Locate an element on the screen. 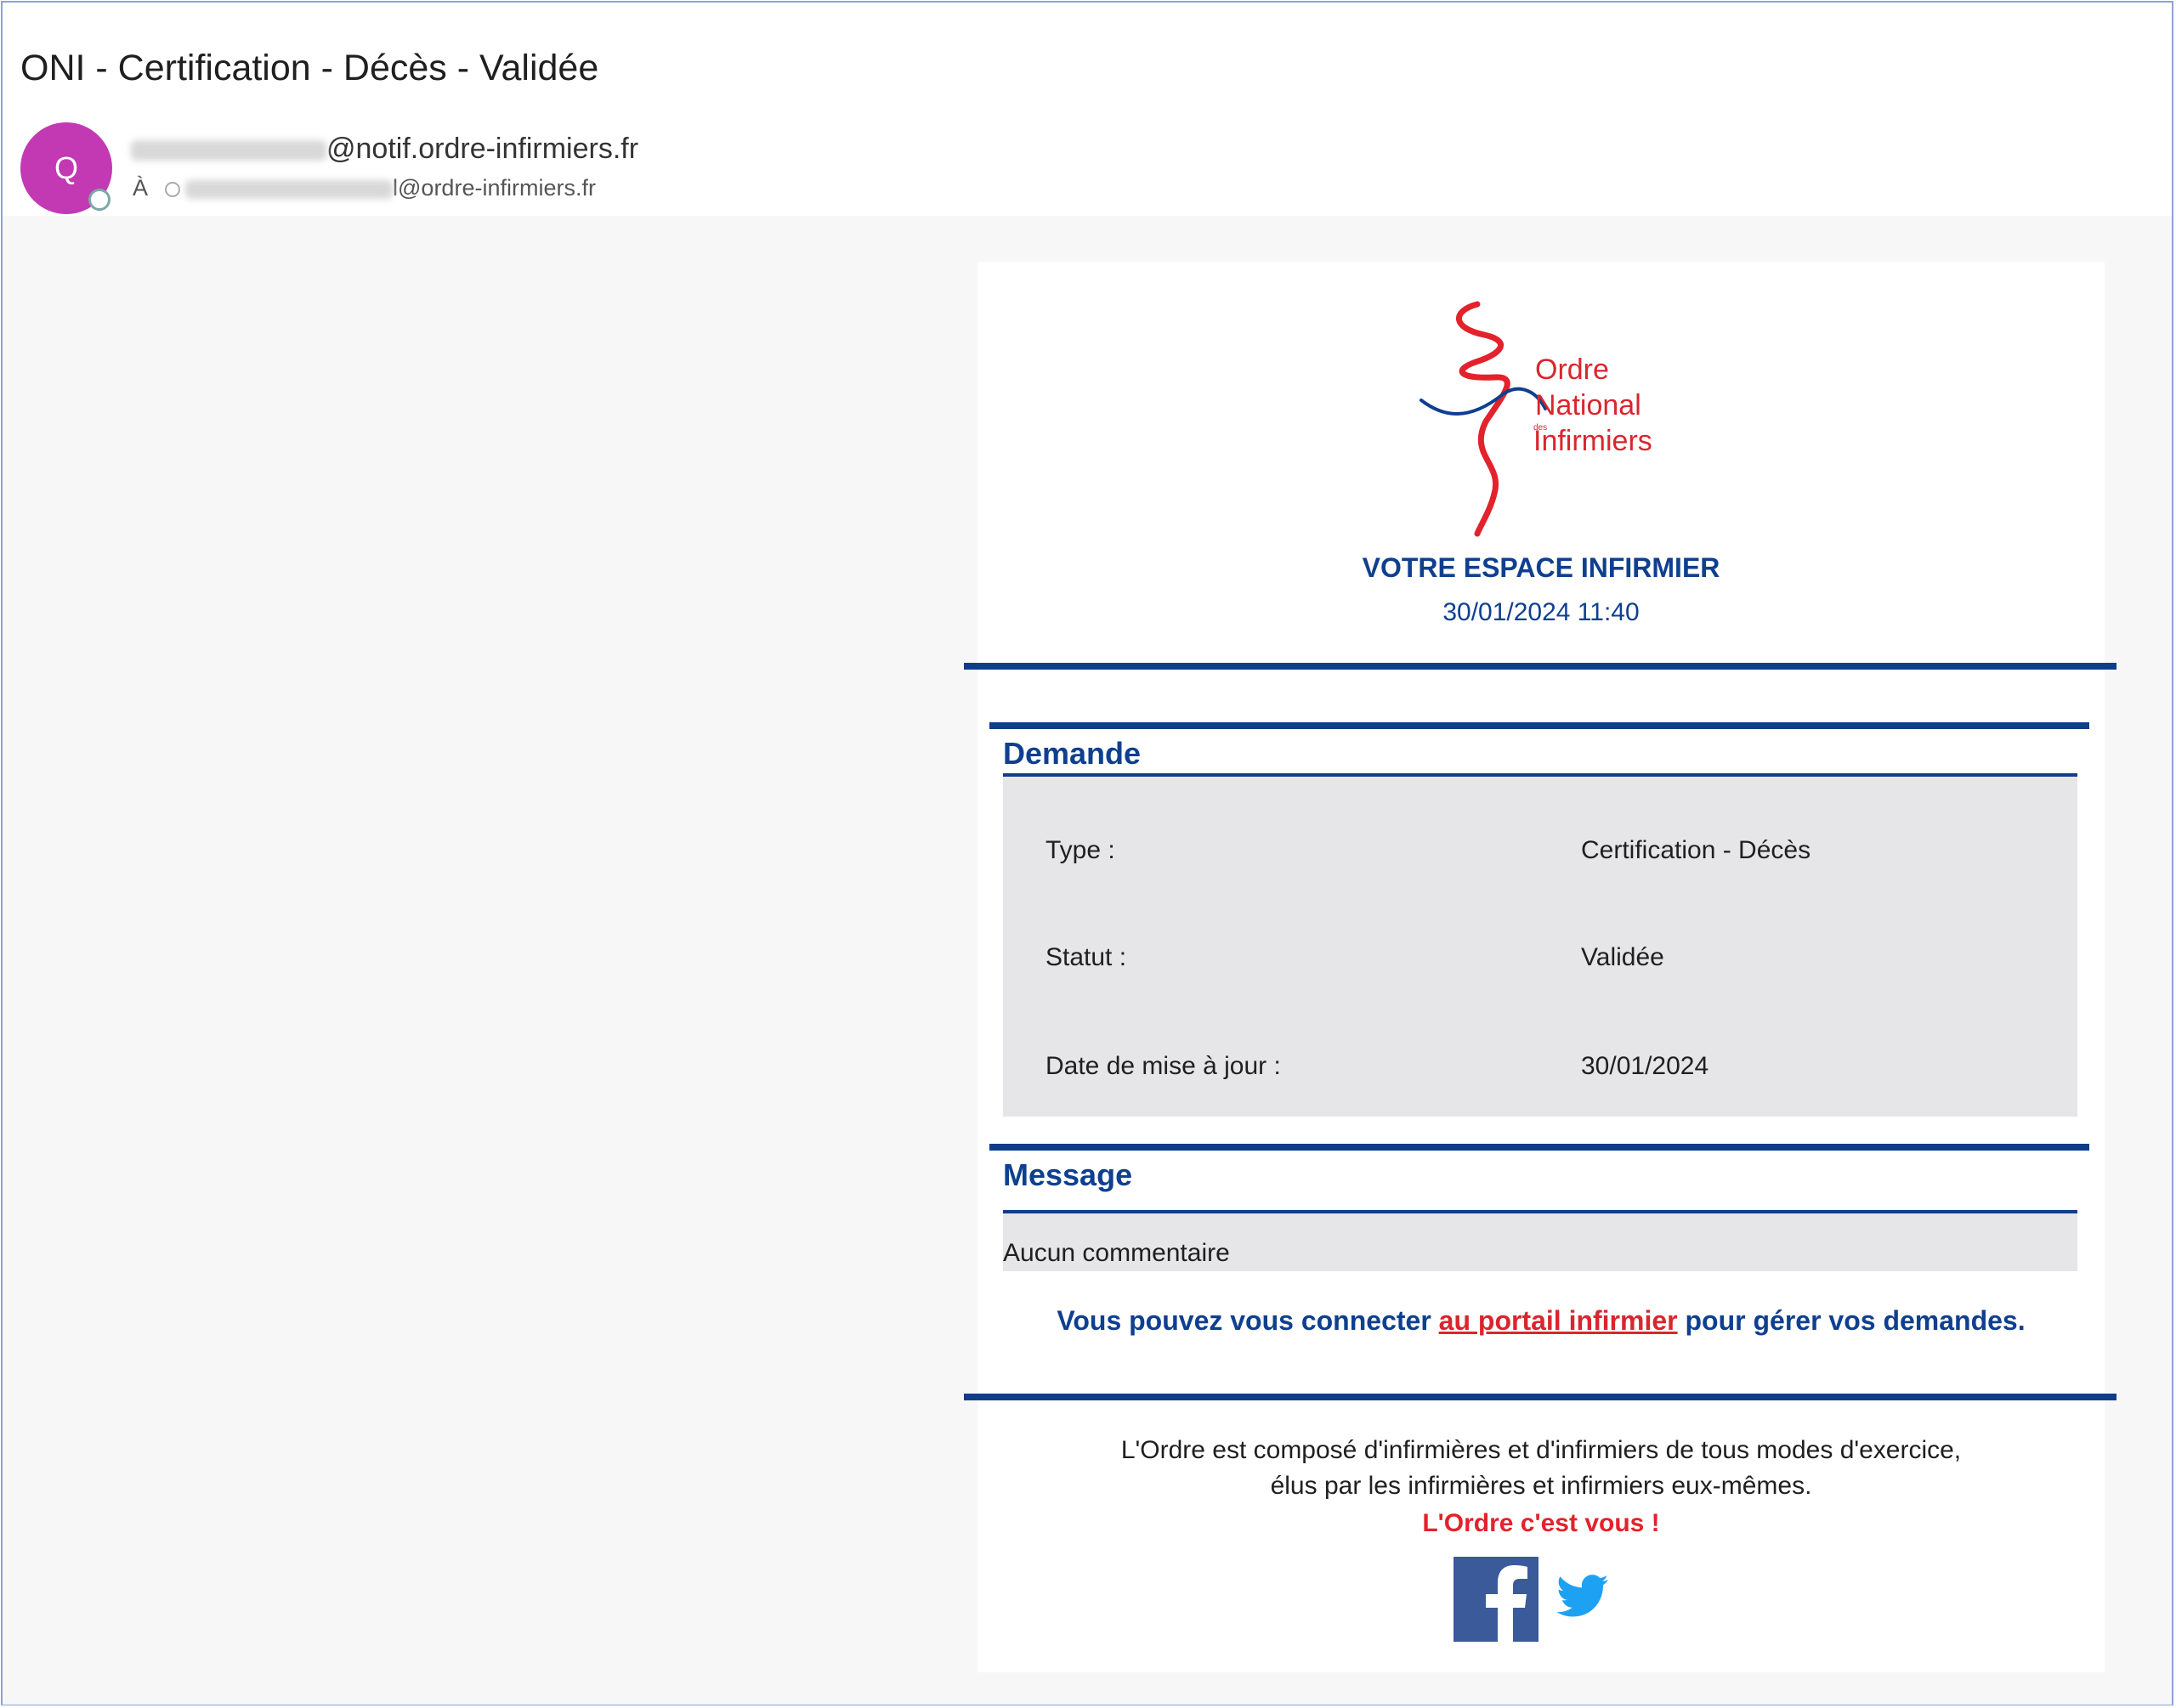 The height and width of the screenshot is (1708, 2176). facebook-icon is located at coordinates (1496, 1600).